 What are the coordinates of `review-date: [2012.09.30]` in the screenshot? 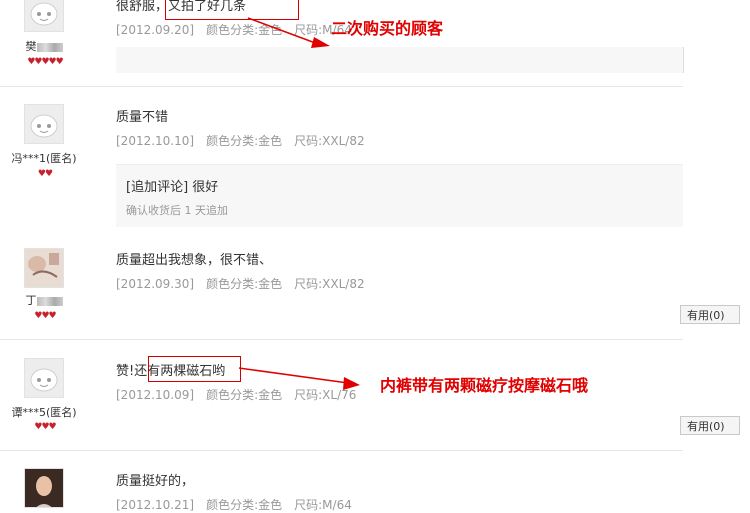 It's located at (155, 284).